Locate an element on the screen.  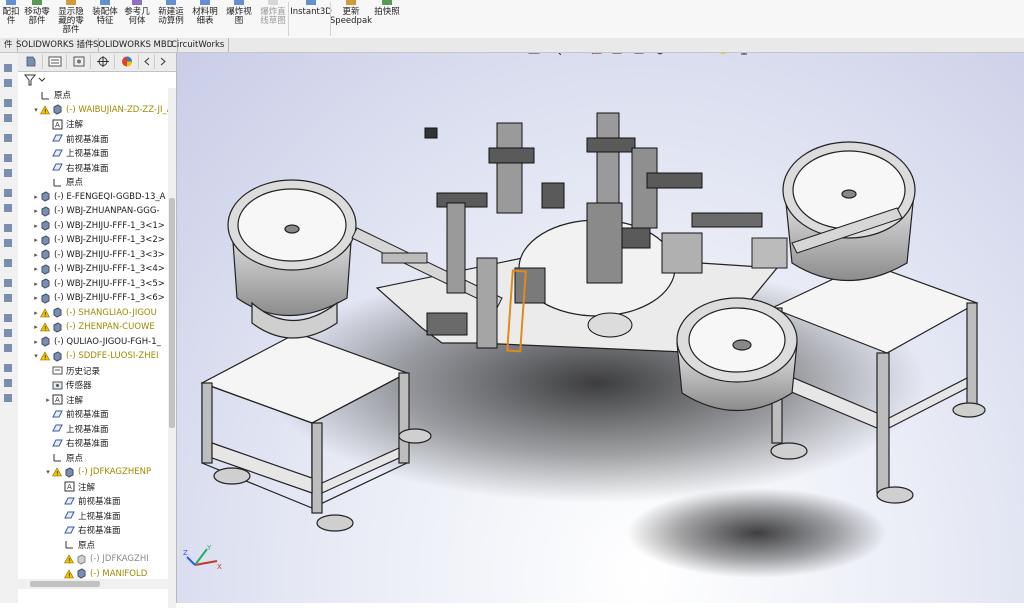
tree-row: ▸ (-) WBJ-ZHIJU-FFF-1_3<5> is located at coordinates (98, 284).